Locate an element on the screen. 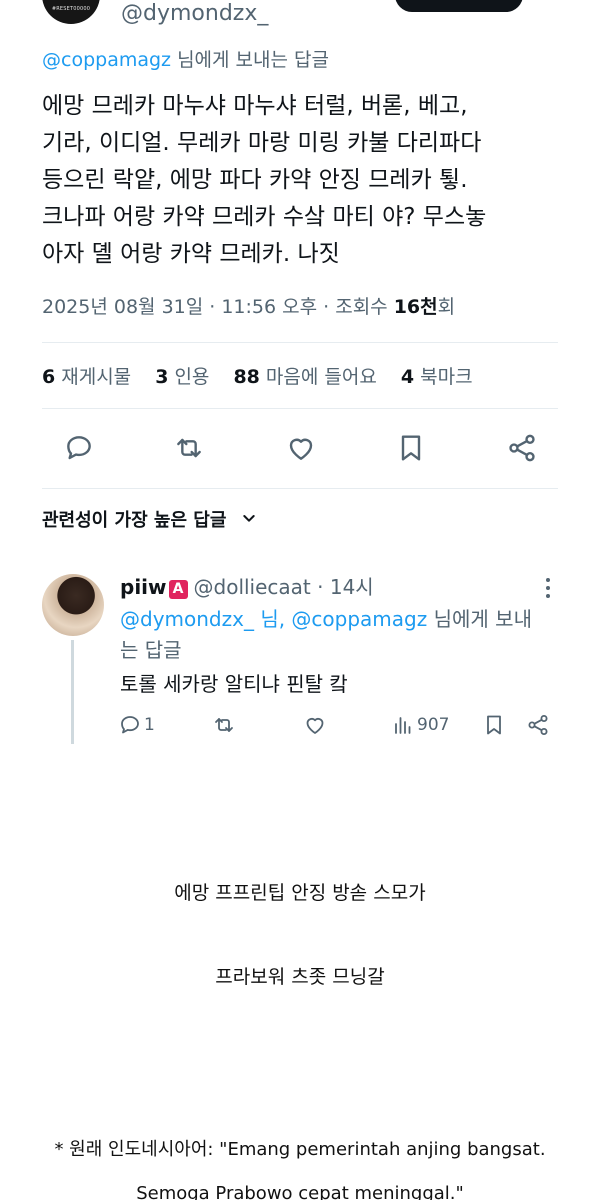 This screenshot has height=1200, width=600. sort-label: 관련성이 가장 높은 답글 is located at coordinates (134, 520).